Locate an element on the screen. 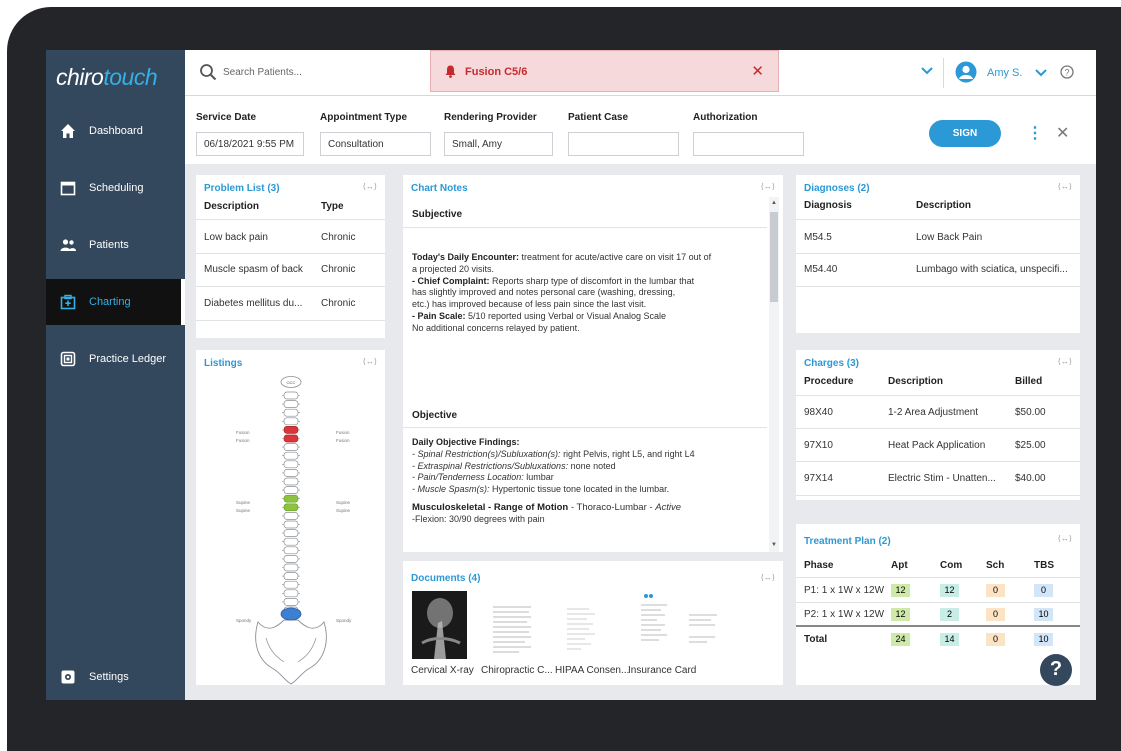  sidebar-item-settings: Settings is located at coordinates (115, 677).